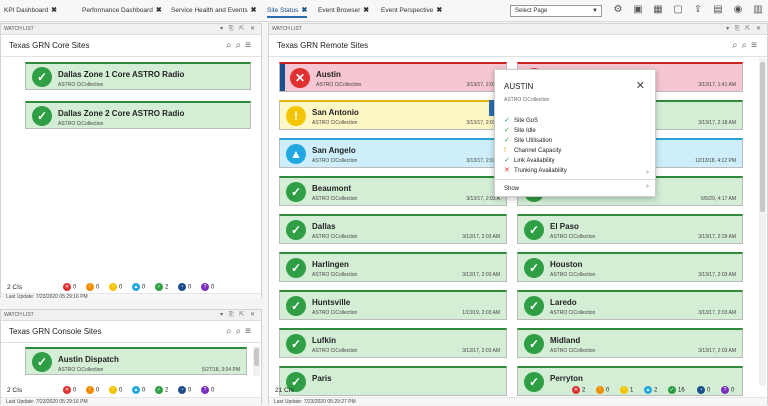 The image size is (768, 406). I want to click on minor-count: ! 1, so click(626, 391).